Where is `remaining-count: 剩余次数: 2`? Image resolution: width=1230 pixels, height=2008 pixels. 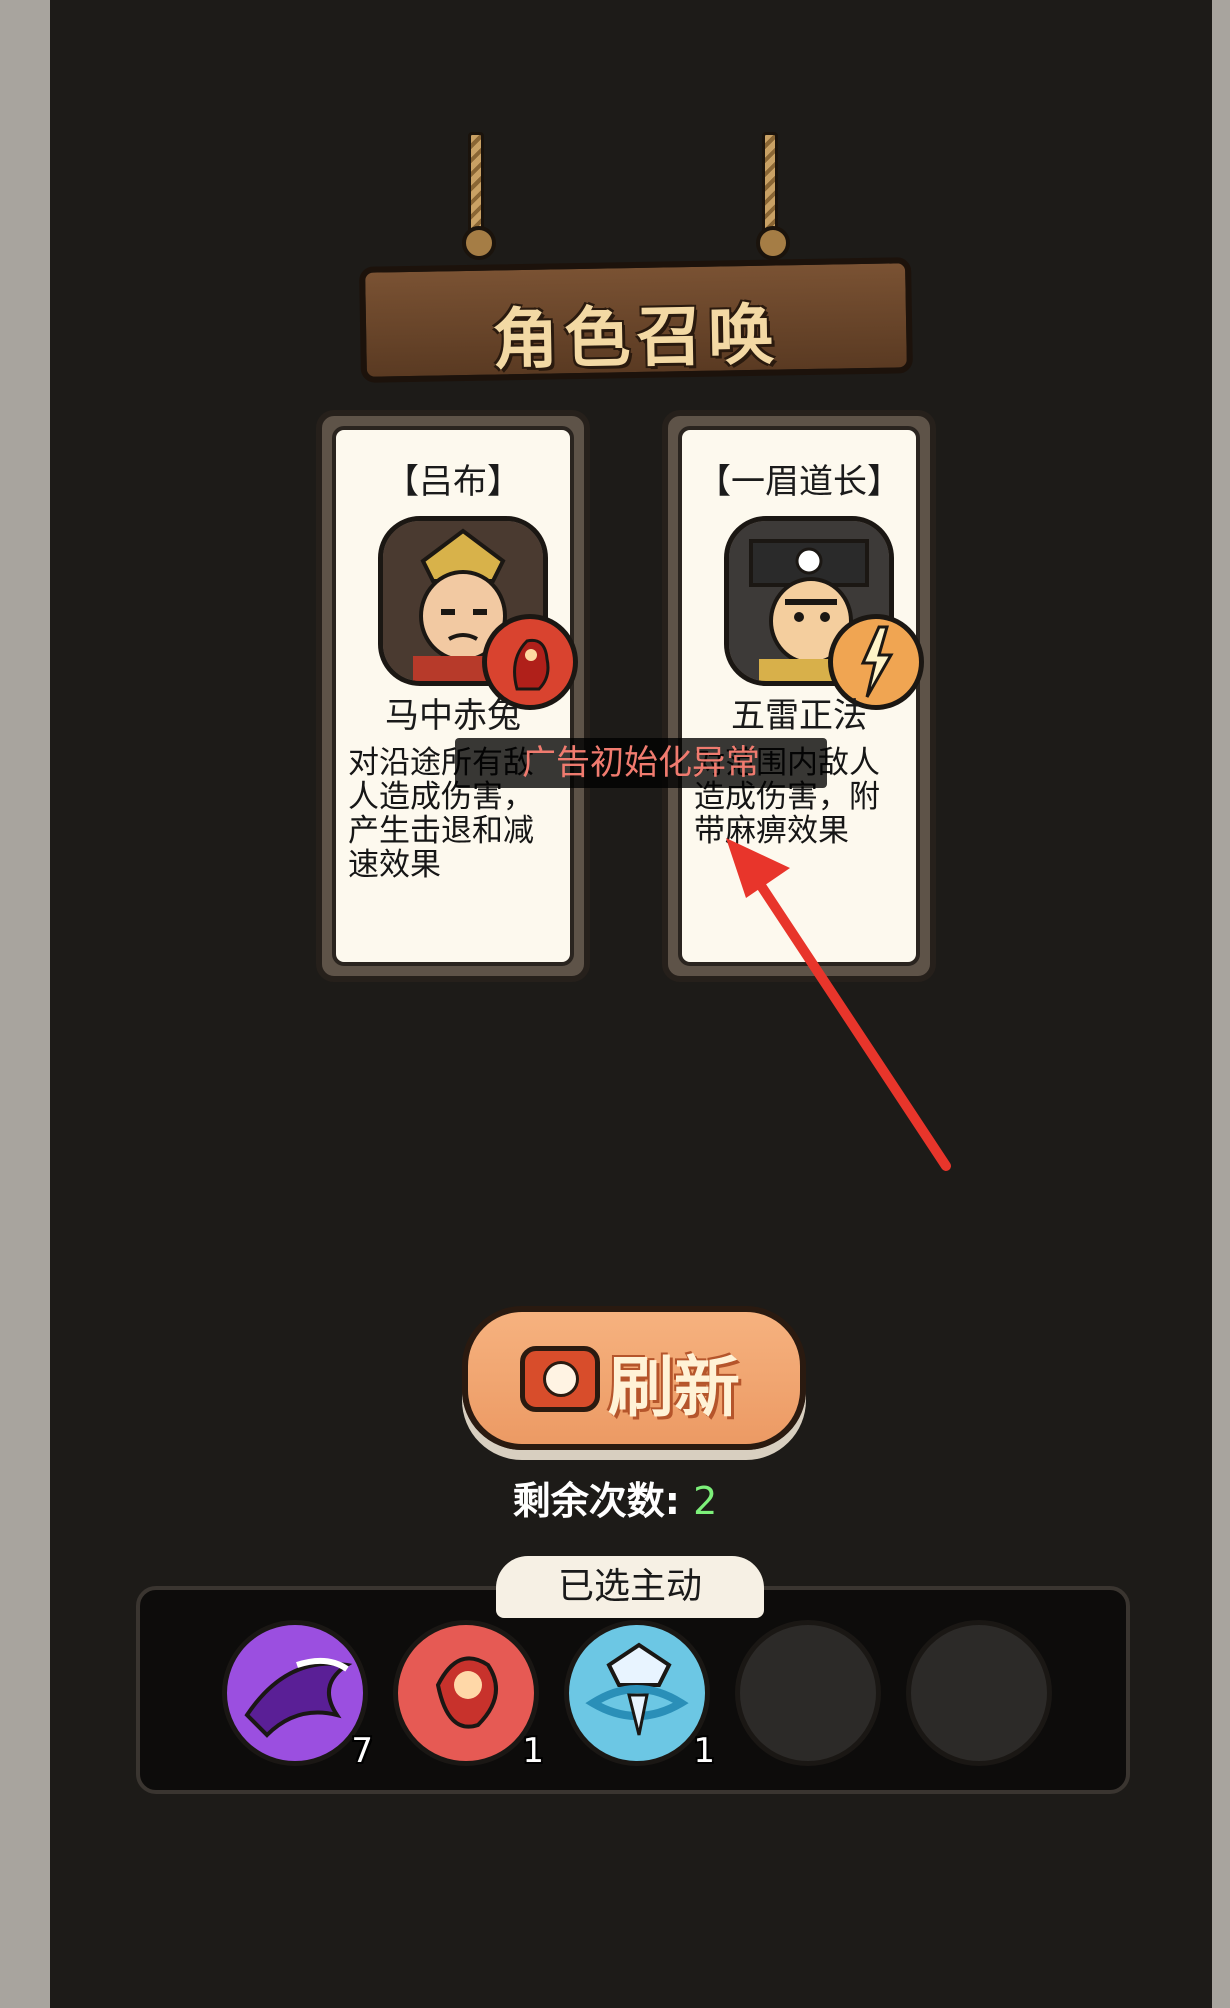 remaining-count: 剩余次数: 2 is located at coordinates (615, 1497).